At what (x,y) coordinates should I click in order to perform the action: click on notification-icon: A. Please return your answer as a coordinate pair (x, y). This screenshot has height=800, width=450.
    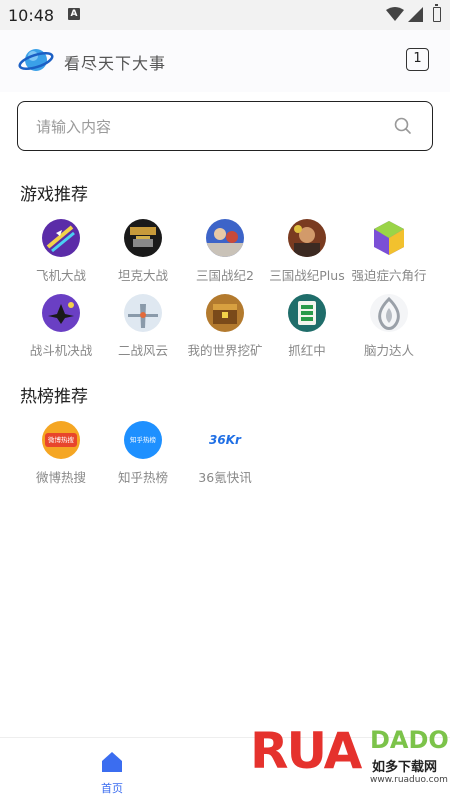
    Looking at the image, I should click on (74, 14).